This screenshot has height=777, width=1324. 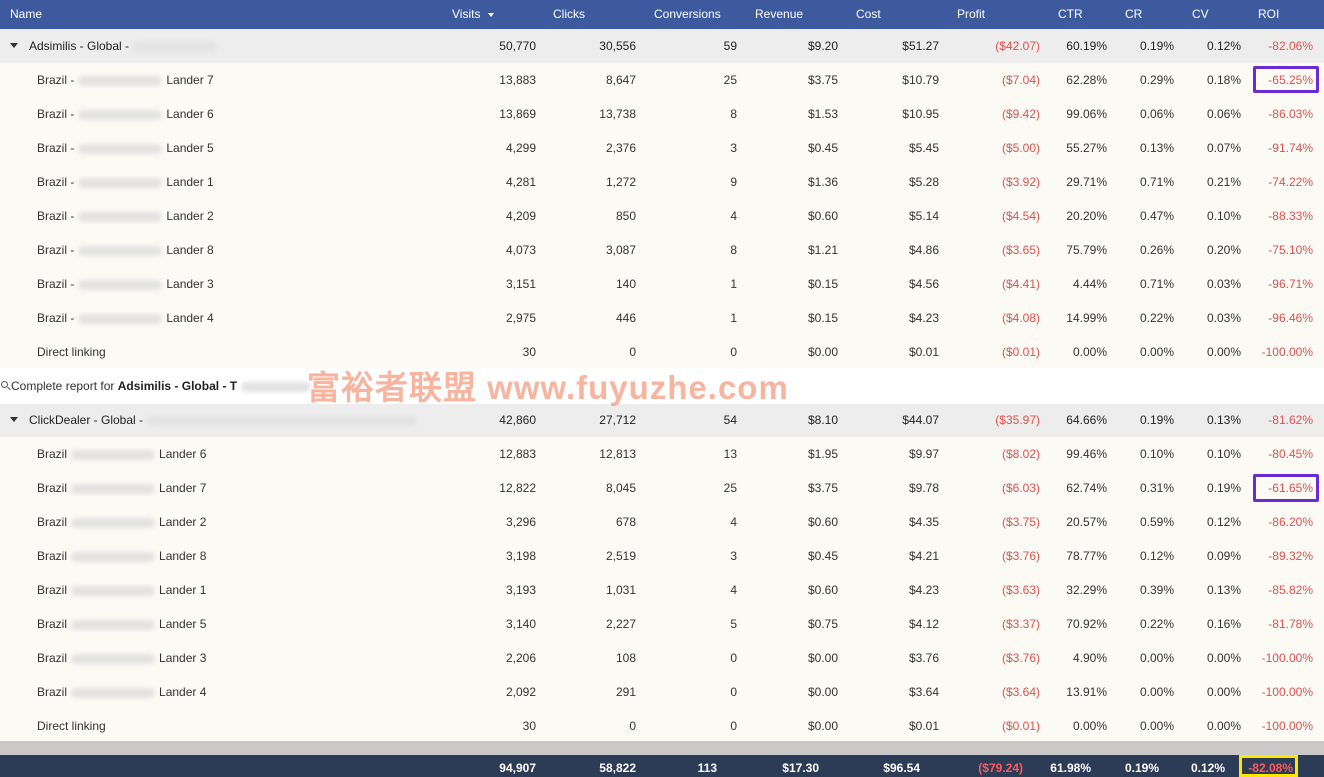 I want to click on cell-ctr: 0.00%, so click(x=1089, y=726).